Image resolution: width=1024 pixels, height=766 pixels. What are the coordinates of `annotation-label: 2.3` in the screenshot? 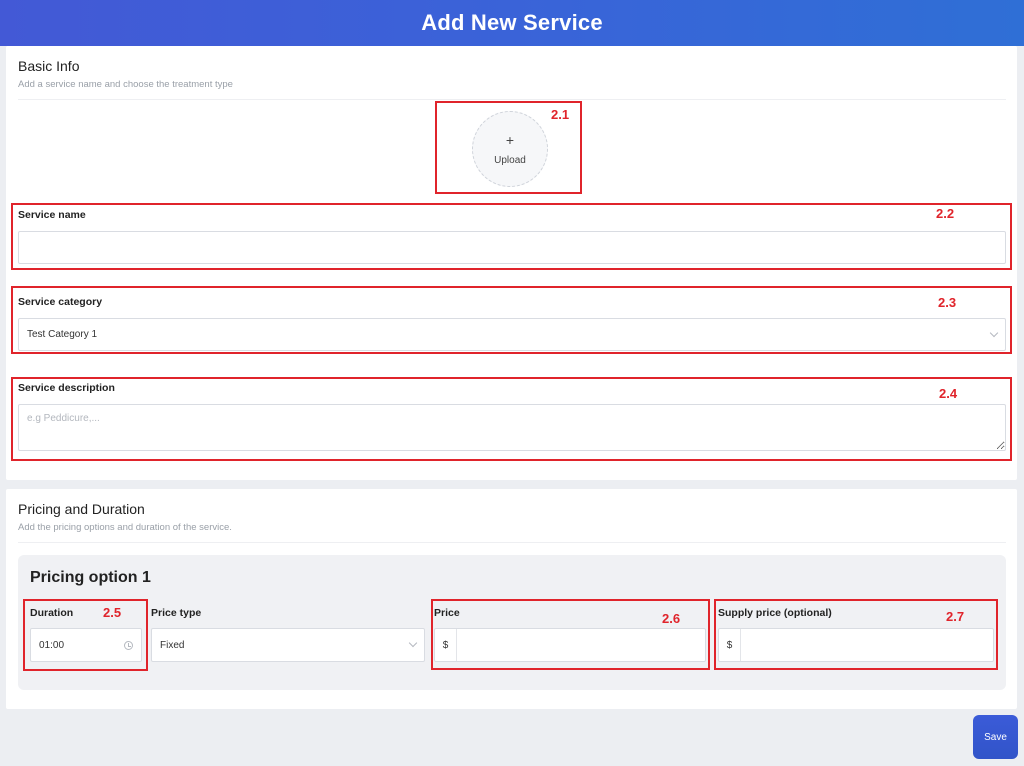 It's located at (947, 302).